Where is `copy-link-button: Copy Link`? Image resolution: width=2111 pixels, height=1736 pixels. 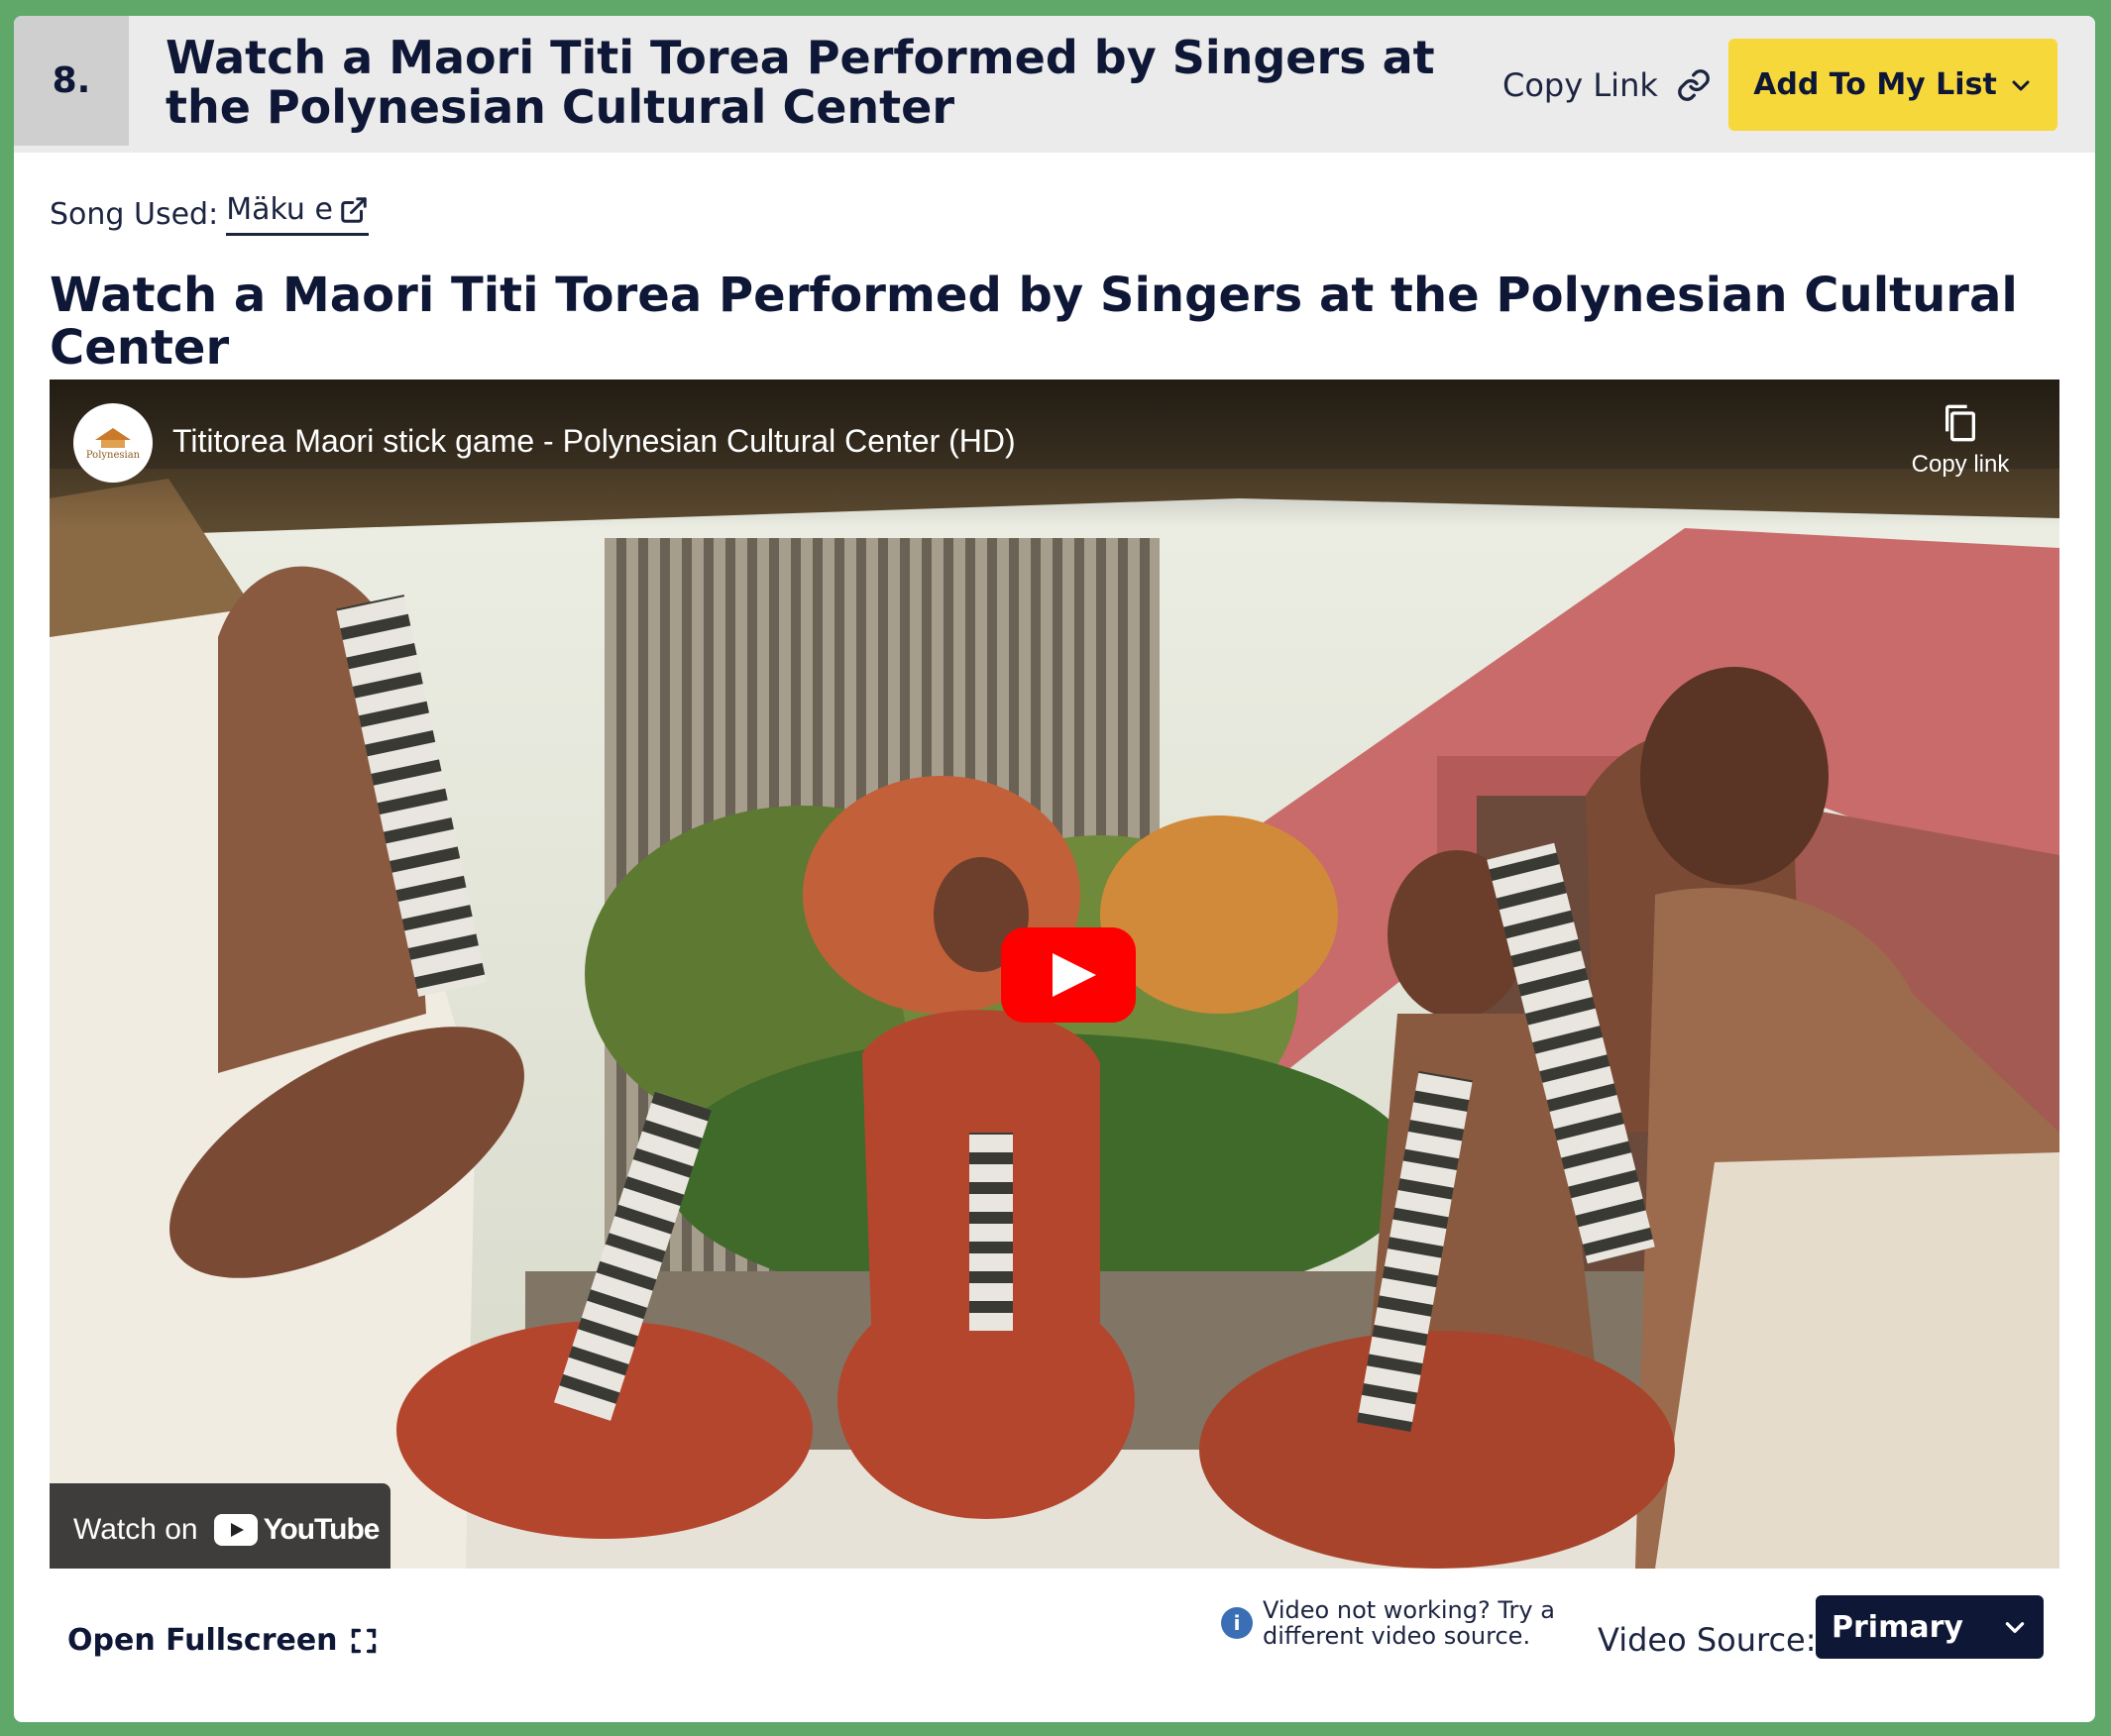
copy-link-button: Copy Link is located at coordinates (1607, 85).